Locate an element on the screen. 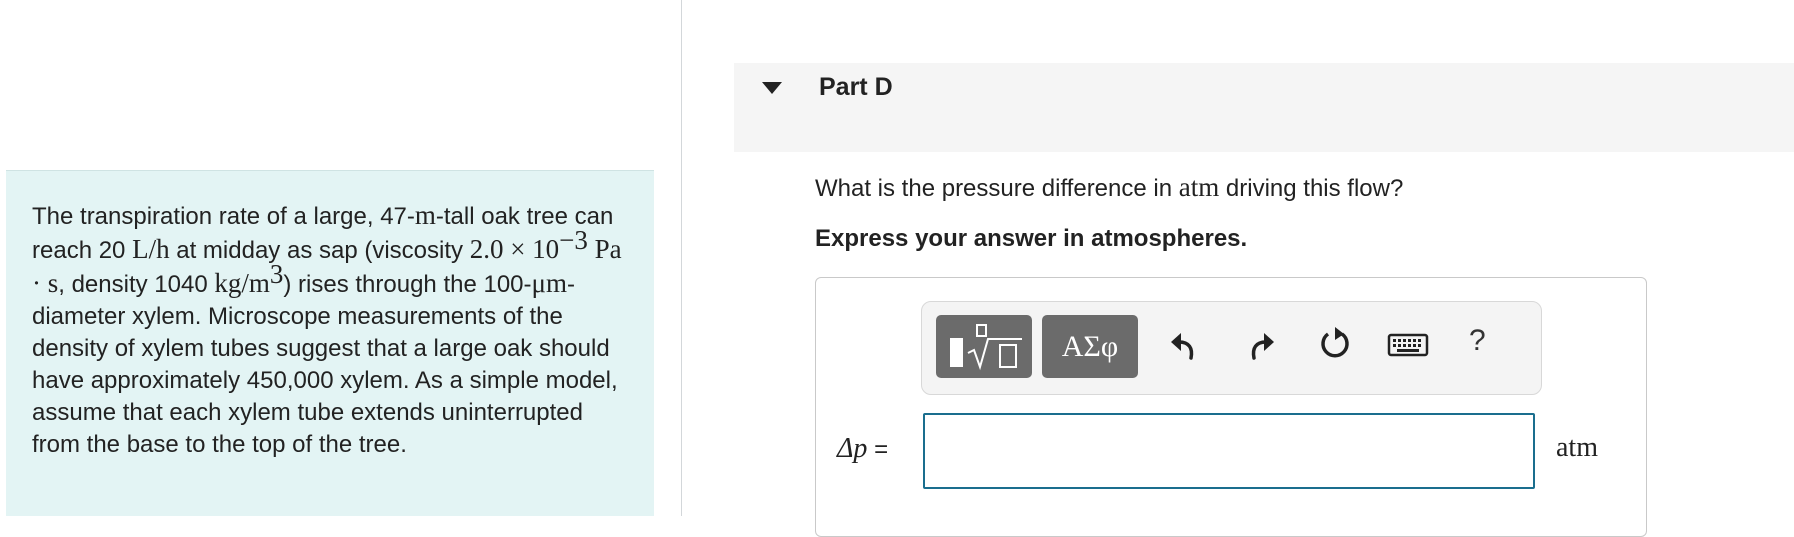 Image resolution: width=1794 pixels, height=537 pixels. answer-input is located at coordinates (1229, 451).